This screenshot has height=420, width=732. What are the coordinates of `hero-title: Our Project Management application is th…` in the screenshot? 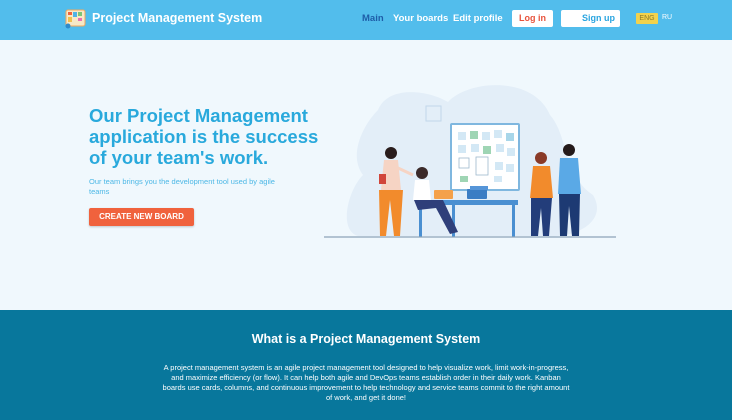 It's located at (204, 136).